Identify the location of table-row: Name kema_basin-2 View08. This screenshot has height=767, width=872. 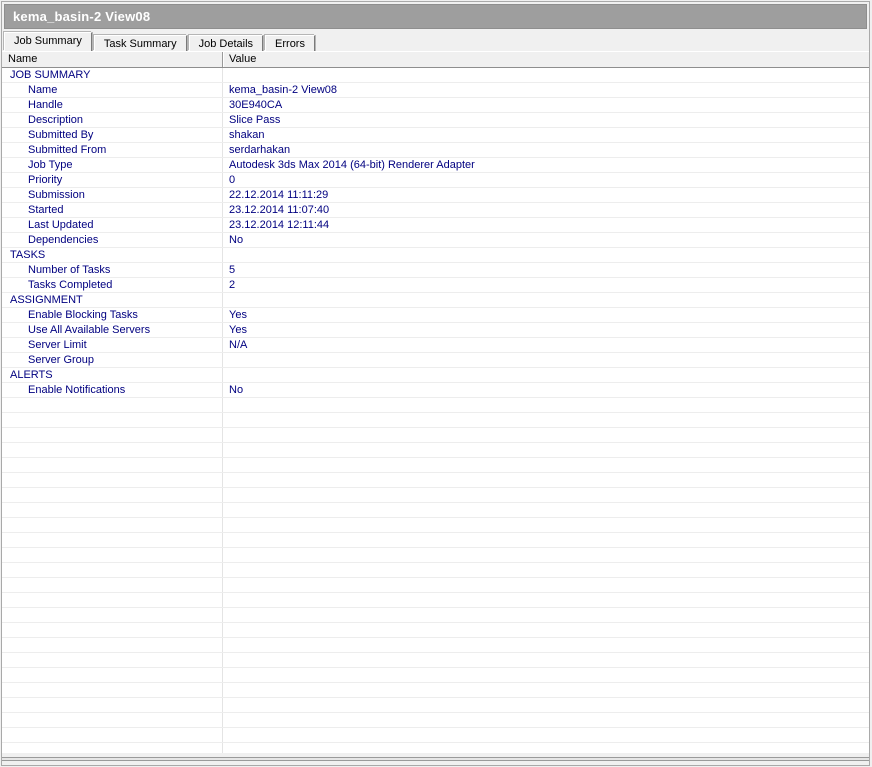
(435, 90).